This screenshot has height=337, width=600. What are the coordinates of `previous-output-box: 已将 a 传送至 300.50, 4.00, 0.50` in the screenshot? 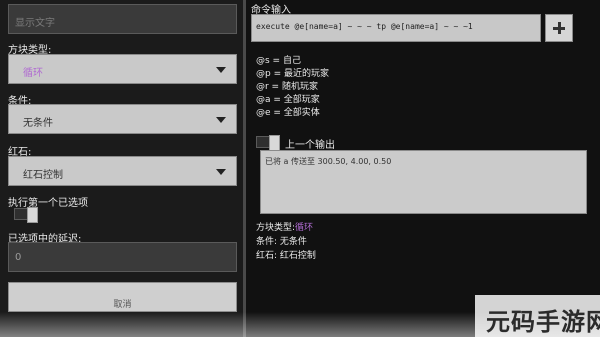 It's located at (423, 182).